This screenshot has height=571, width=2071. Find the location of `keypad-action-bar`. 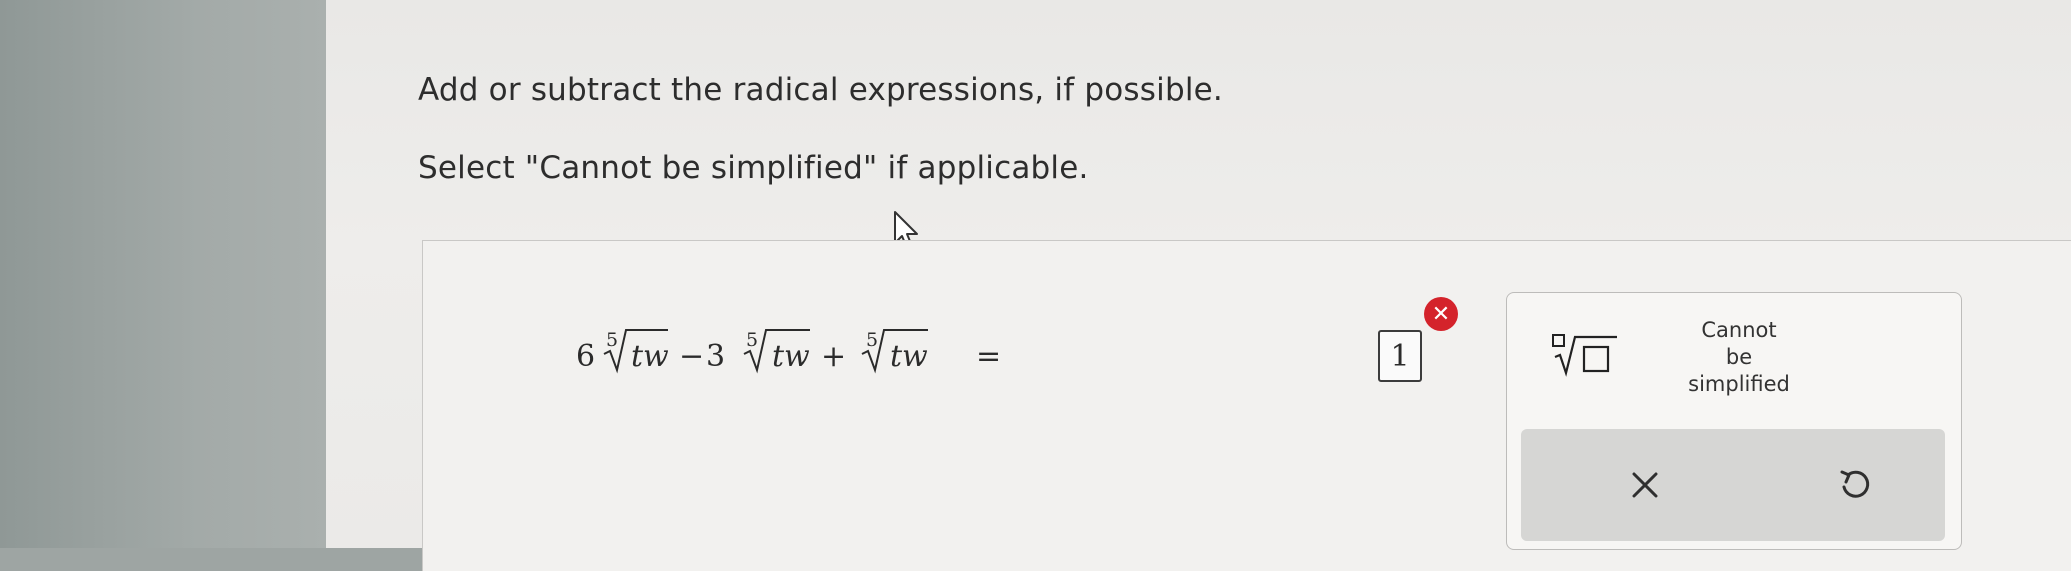

keypad-action-bar is located at coordinates (1733, 485).